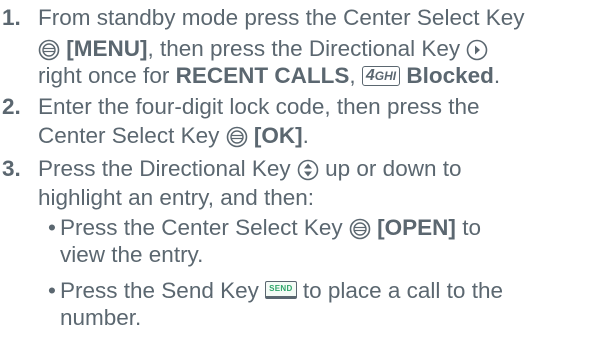 Image resolution: width=589 pixels, height=337 pixels. I want to click on bullet-text: Press the Send Key, so click(159, 290).